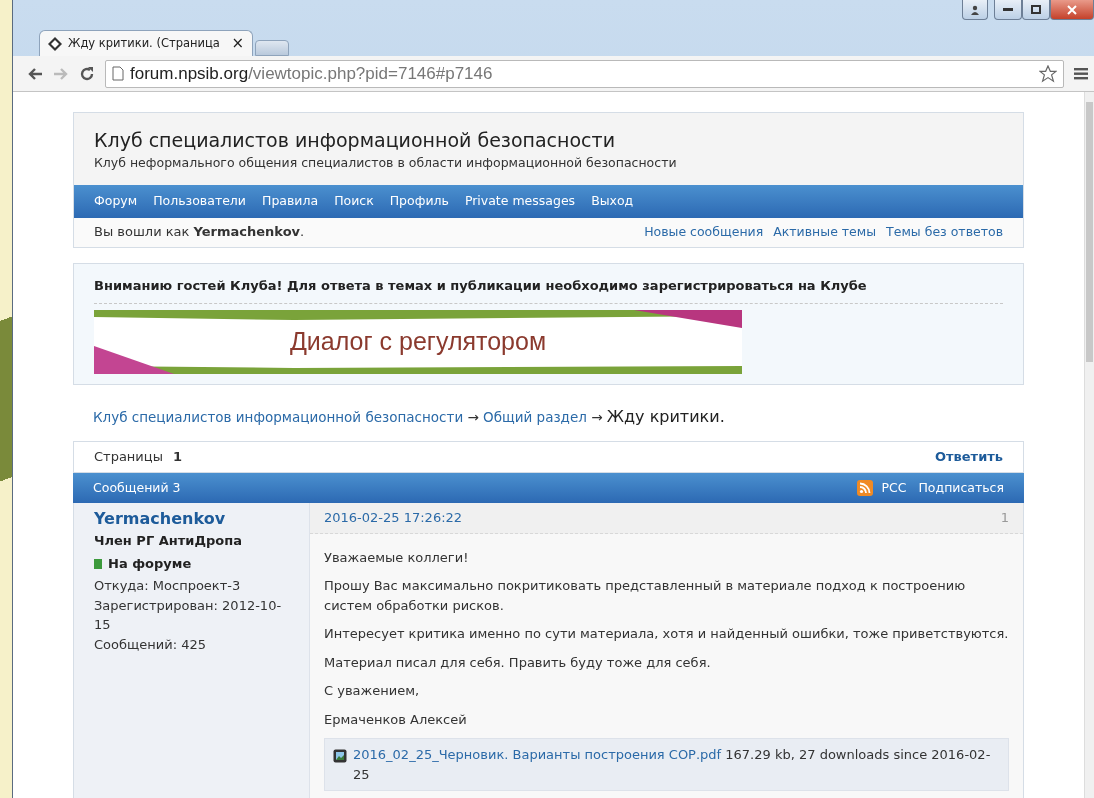  Describe the element at coordinates (1048, 73) in the screenshot. I see `star-icon` at that location.